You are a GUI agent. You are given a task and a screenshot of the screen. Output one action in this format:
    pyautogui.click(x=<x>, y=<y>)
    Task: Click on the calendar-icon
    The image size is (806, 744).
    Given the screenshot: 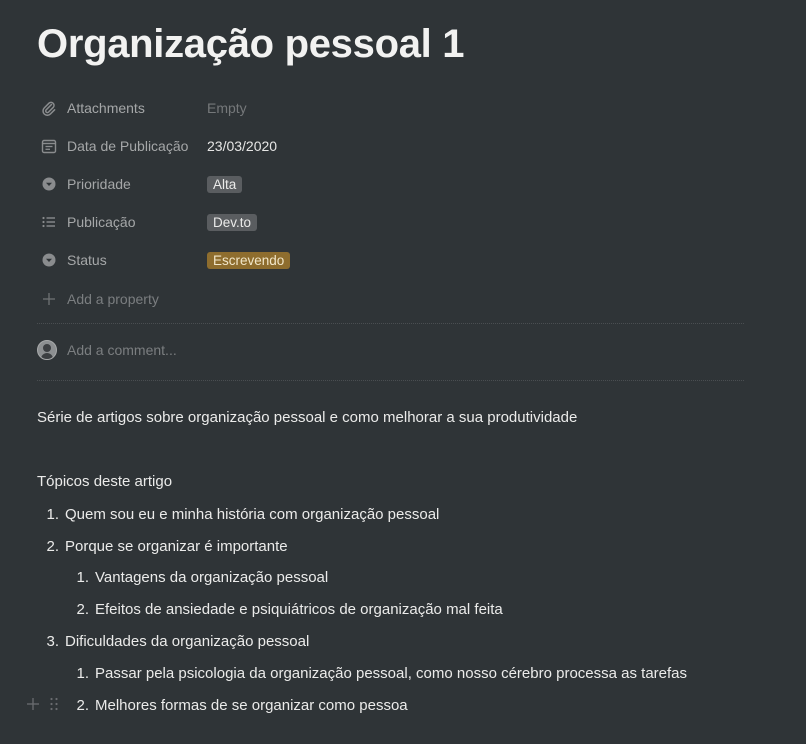 What is the action you would take?
    pyautogui.click(x=49, y=146)
    